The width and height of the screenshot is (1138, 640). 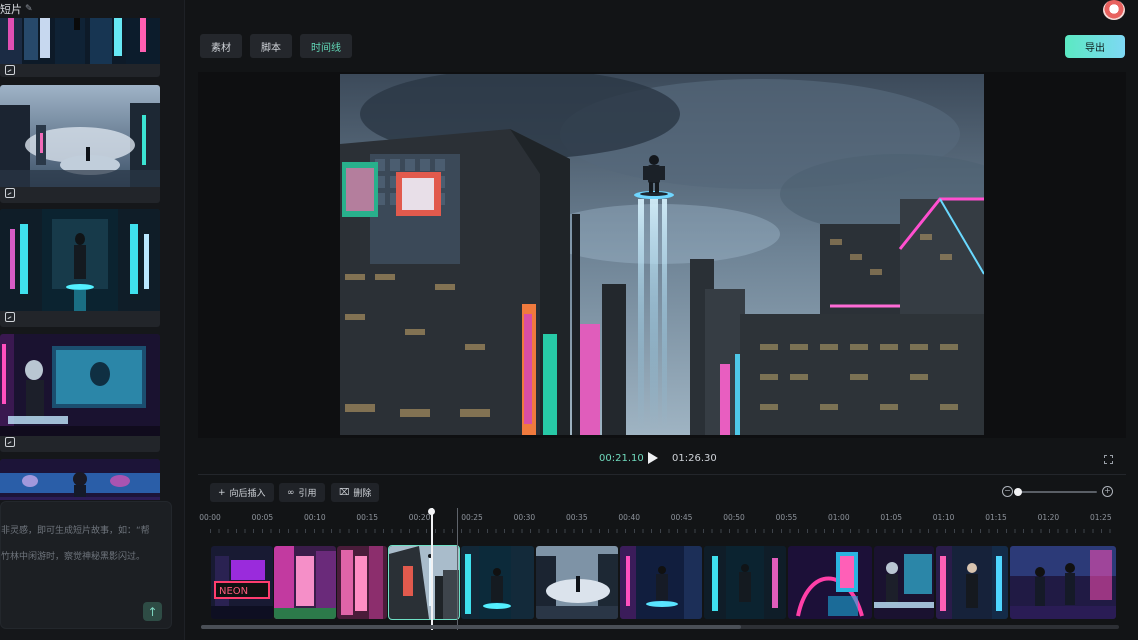 I want to click on tab-materials: 素材, so click(x=221, y=46).